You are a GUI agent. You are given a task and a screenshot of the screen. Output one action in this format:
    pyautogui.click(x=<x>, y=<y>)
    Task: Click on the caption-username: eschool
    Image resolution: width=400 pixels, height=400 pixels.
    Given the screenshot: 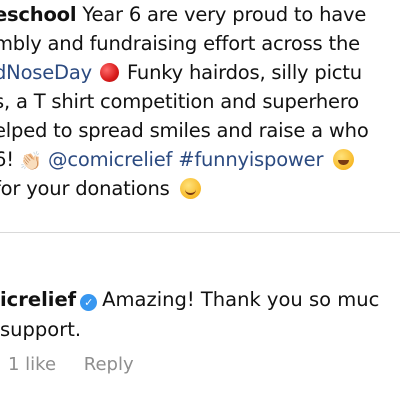 What is the action you would take?
    pyautogui.click(x=38, y=14)
    